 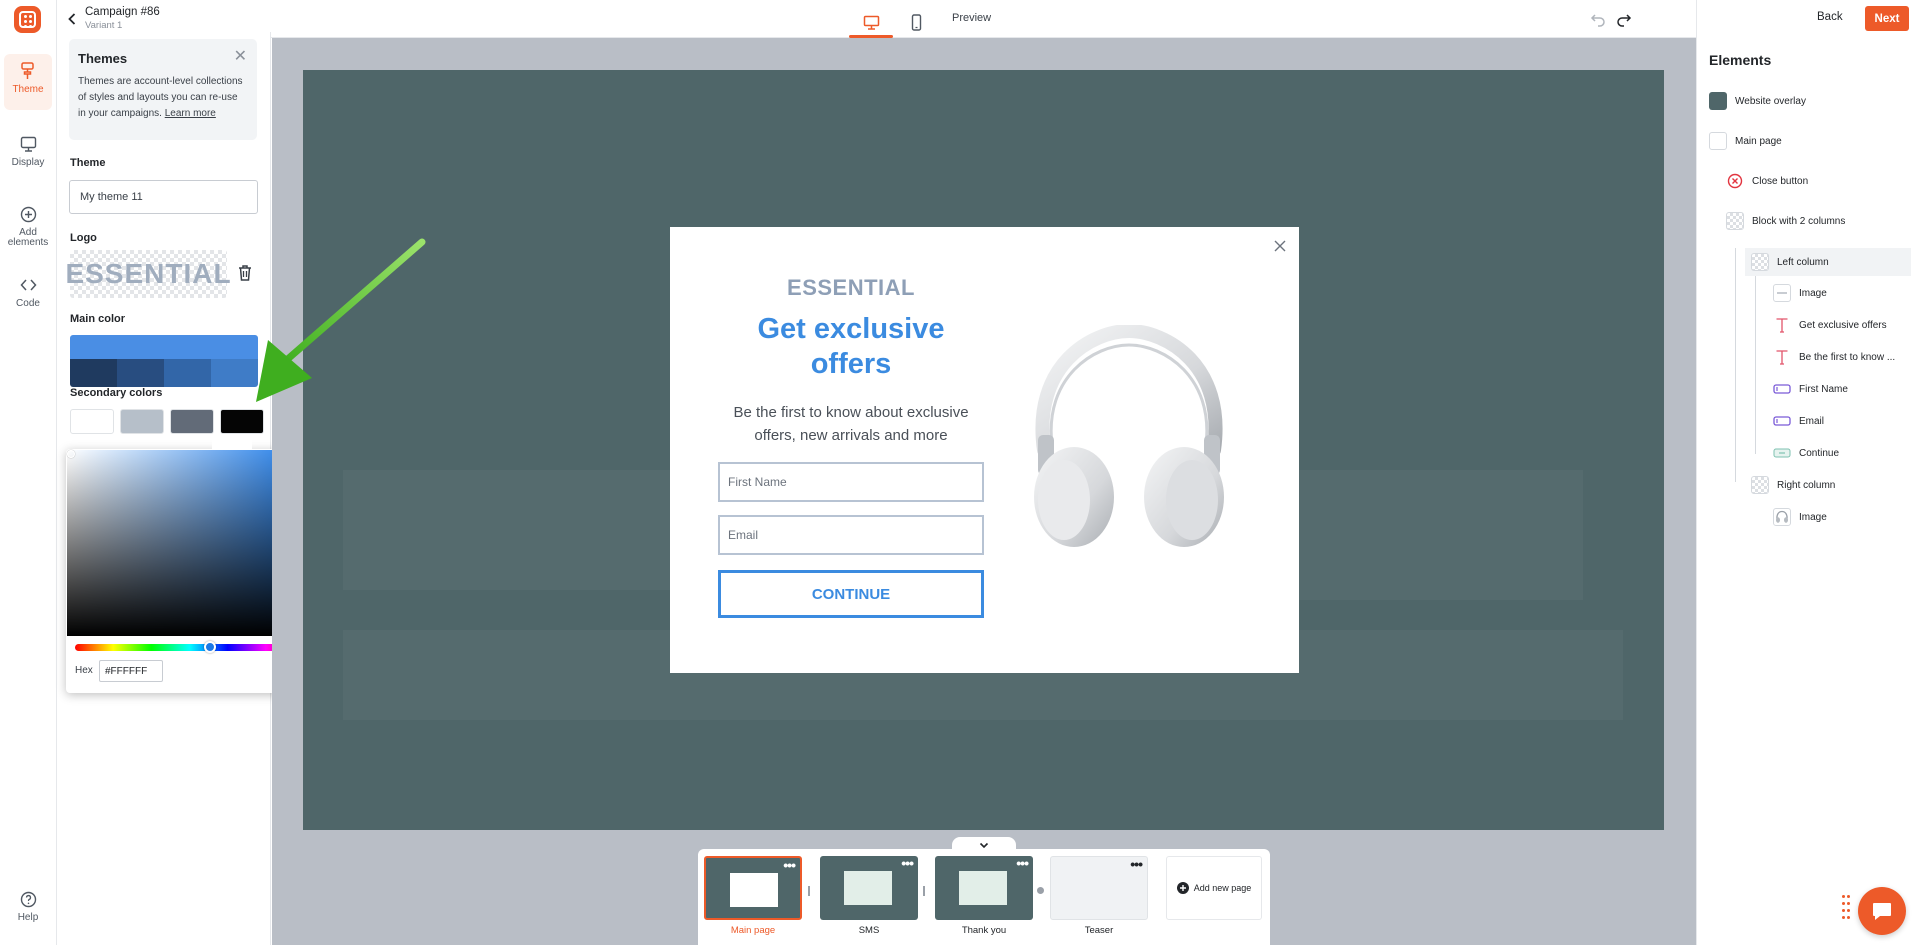 What do you see at coordinates (28, 905) in the screenshot?
I see `rail-help: Help` at bounding box center [28, 905].